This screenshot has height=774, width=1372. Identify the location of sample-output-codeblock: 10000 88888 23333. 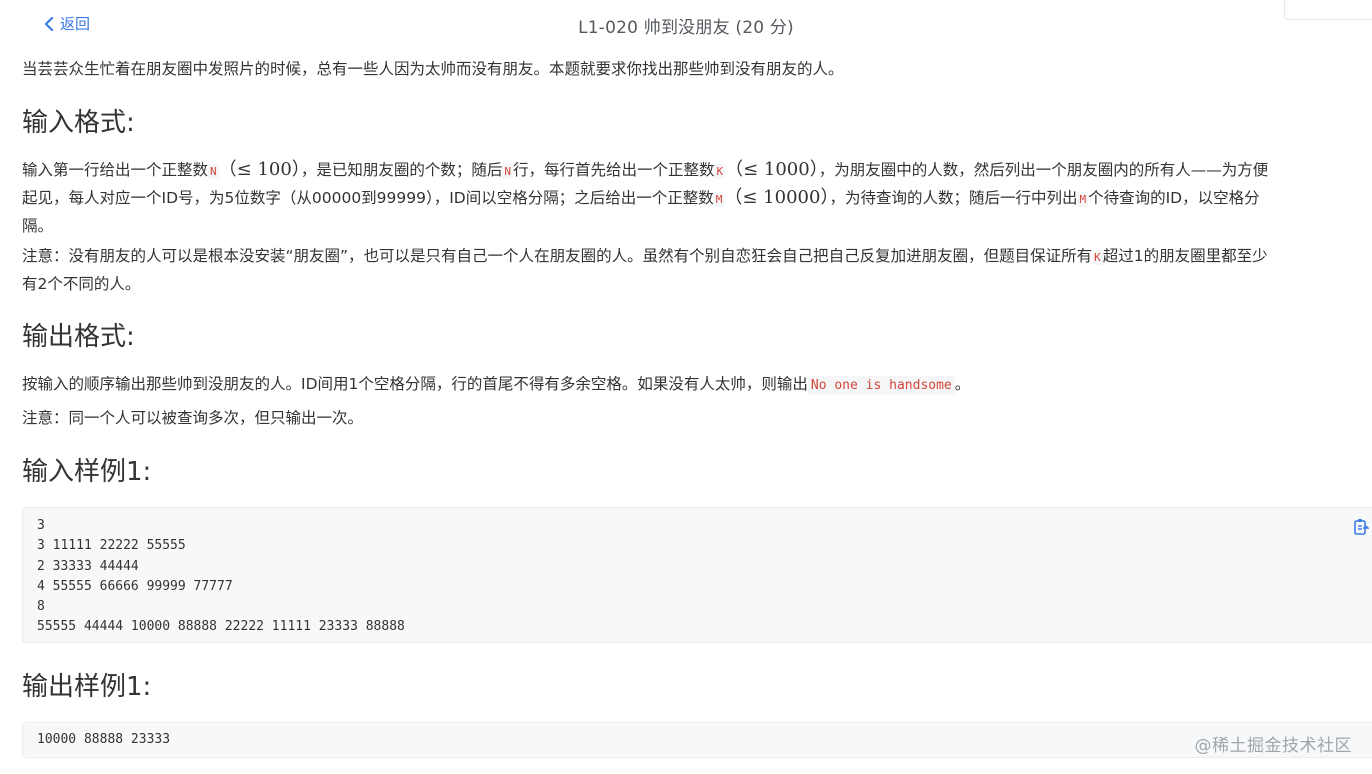
(697, 740).